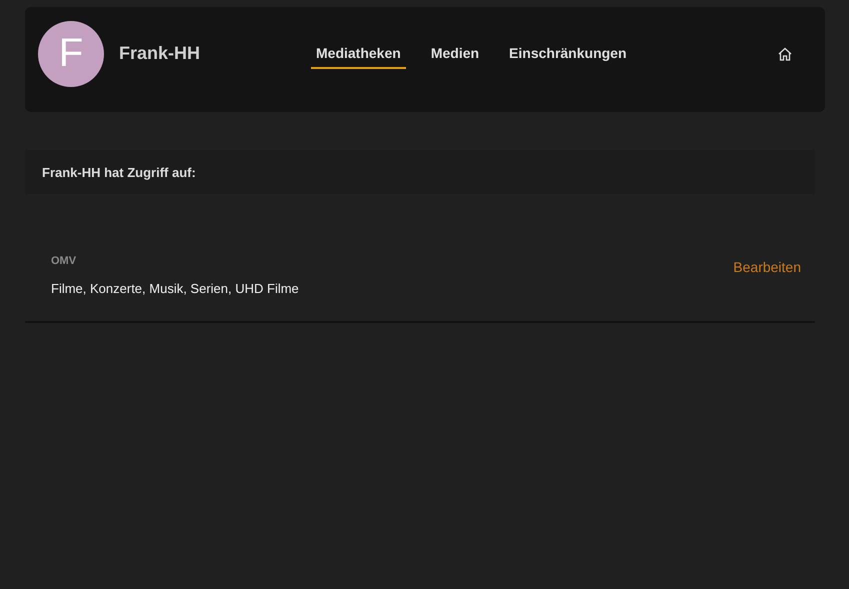 The height and width of the screenshot is (589, 849). What do you see at coordinates (785, 54) in the screenshot?
I see `home-icon` at bounding box center [785, 54].